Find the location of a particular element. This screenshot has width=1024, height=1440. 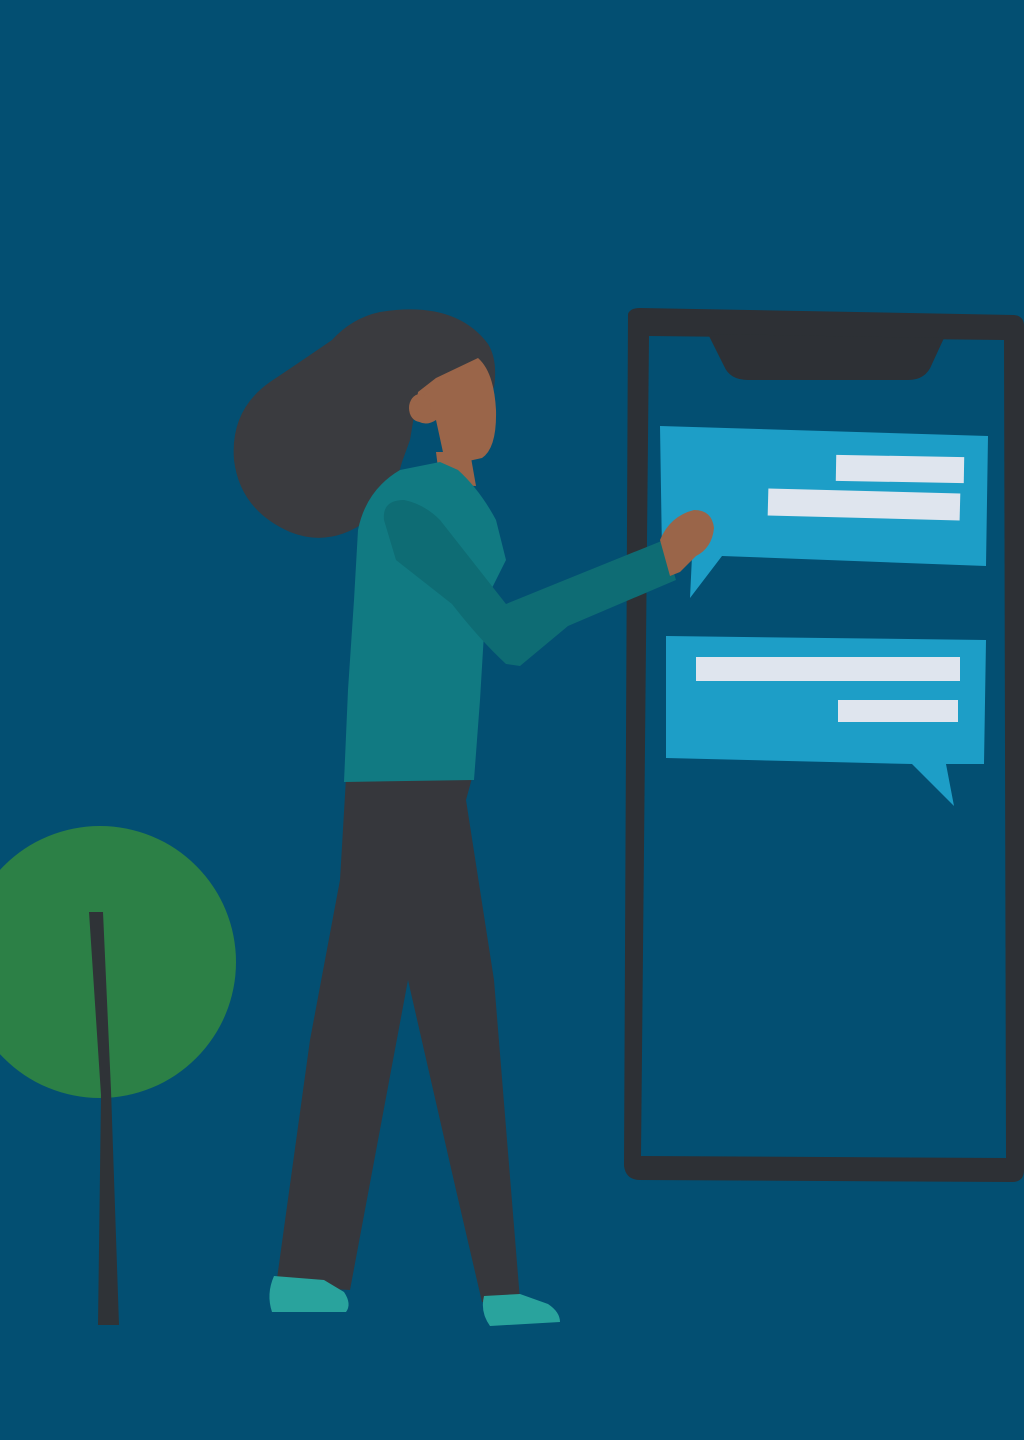

phone-notch is located at coordinates (826, 357).